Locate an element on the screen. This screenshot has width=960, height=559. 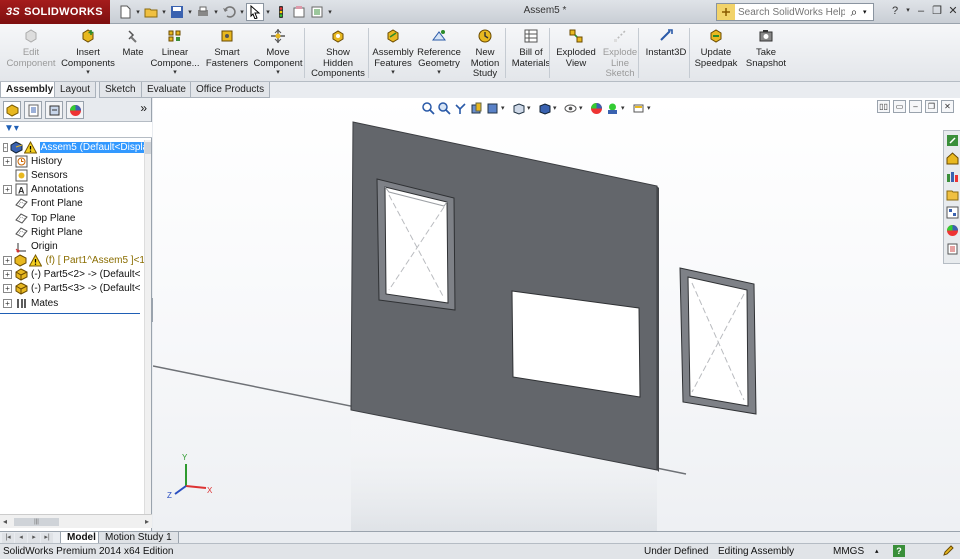
new-dropdown: ▾ is located at coordinates (138, 12).